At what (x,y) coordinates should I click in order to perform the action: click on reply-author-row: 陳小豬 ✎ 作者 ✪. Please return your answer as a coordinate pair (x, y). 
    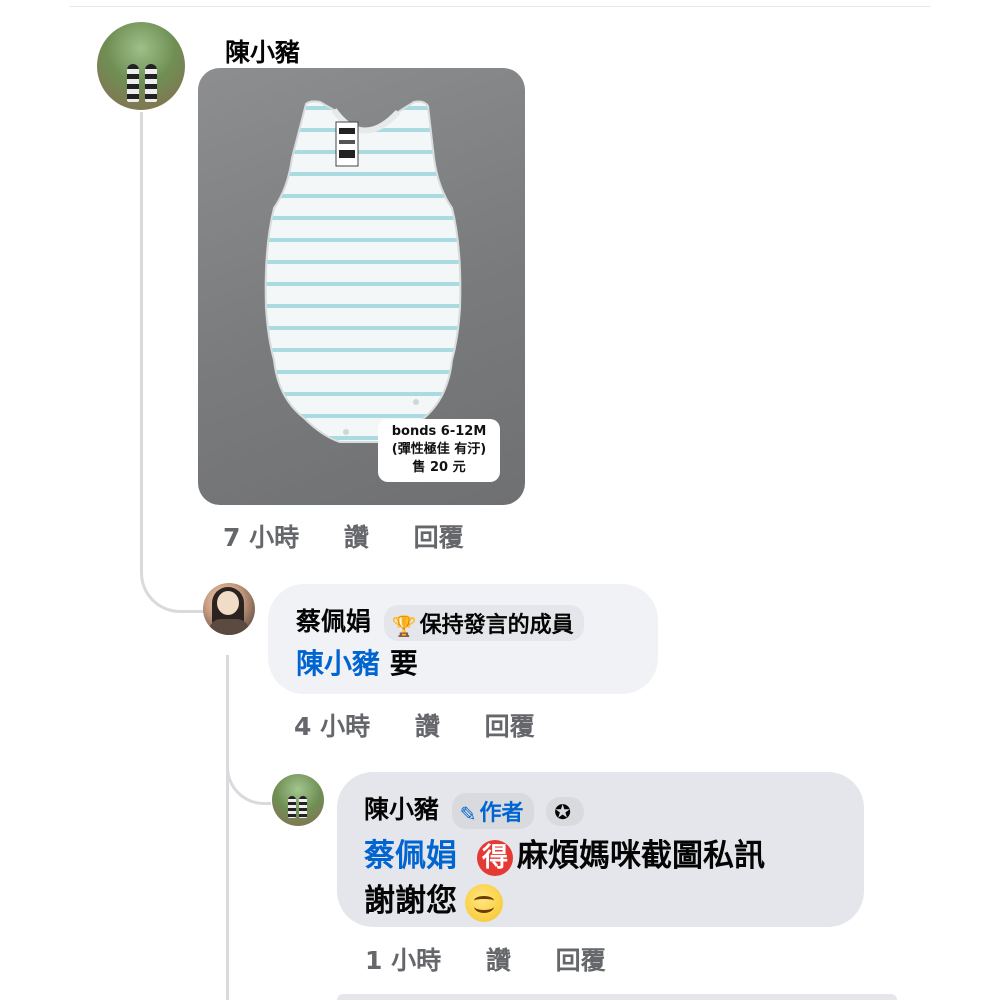
    Looking at the image, I should click on (474, 809).